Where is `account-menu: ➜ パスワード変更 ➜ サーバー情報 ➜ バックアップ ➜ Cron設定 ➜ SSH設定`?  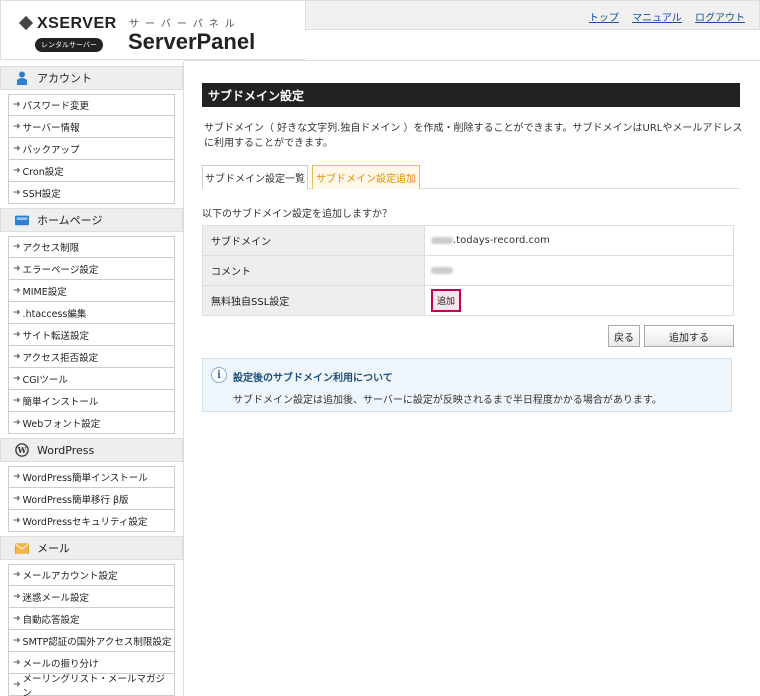
account-menu: ➜ パスワード変更 ➜ サーバー情報 ➜ バックアップ ➜ Cron設定 ➜ SSH設定 is located at coordinates (91, 149).